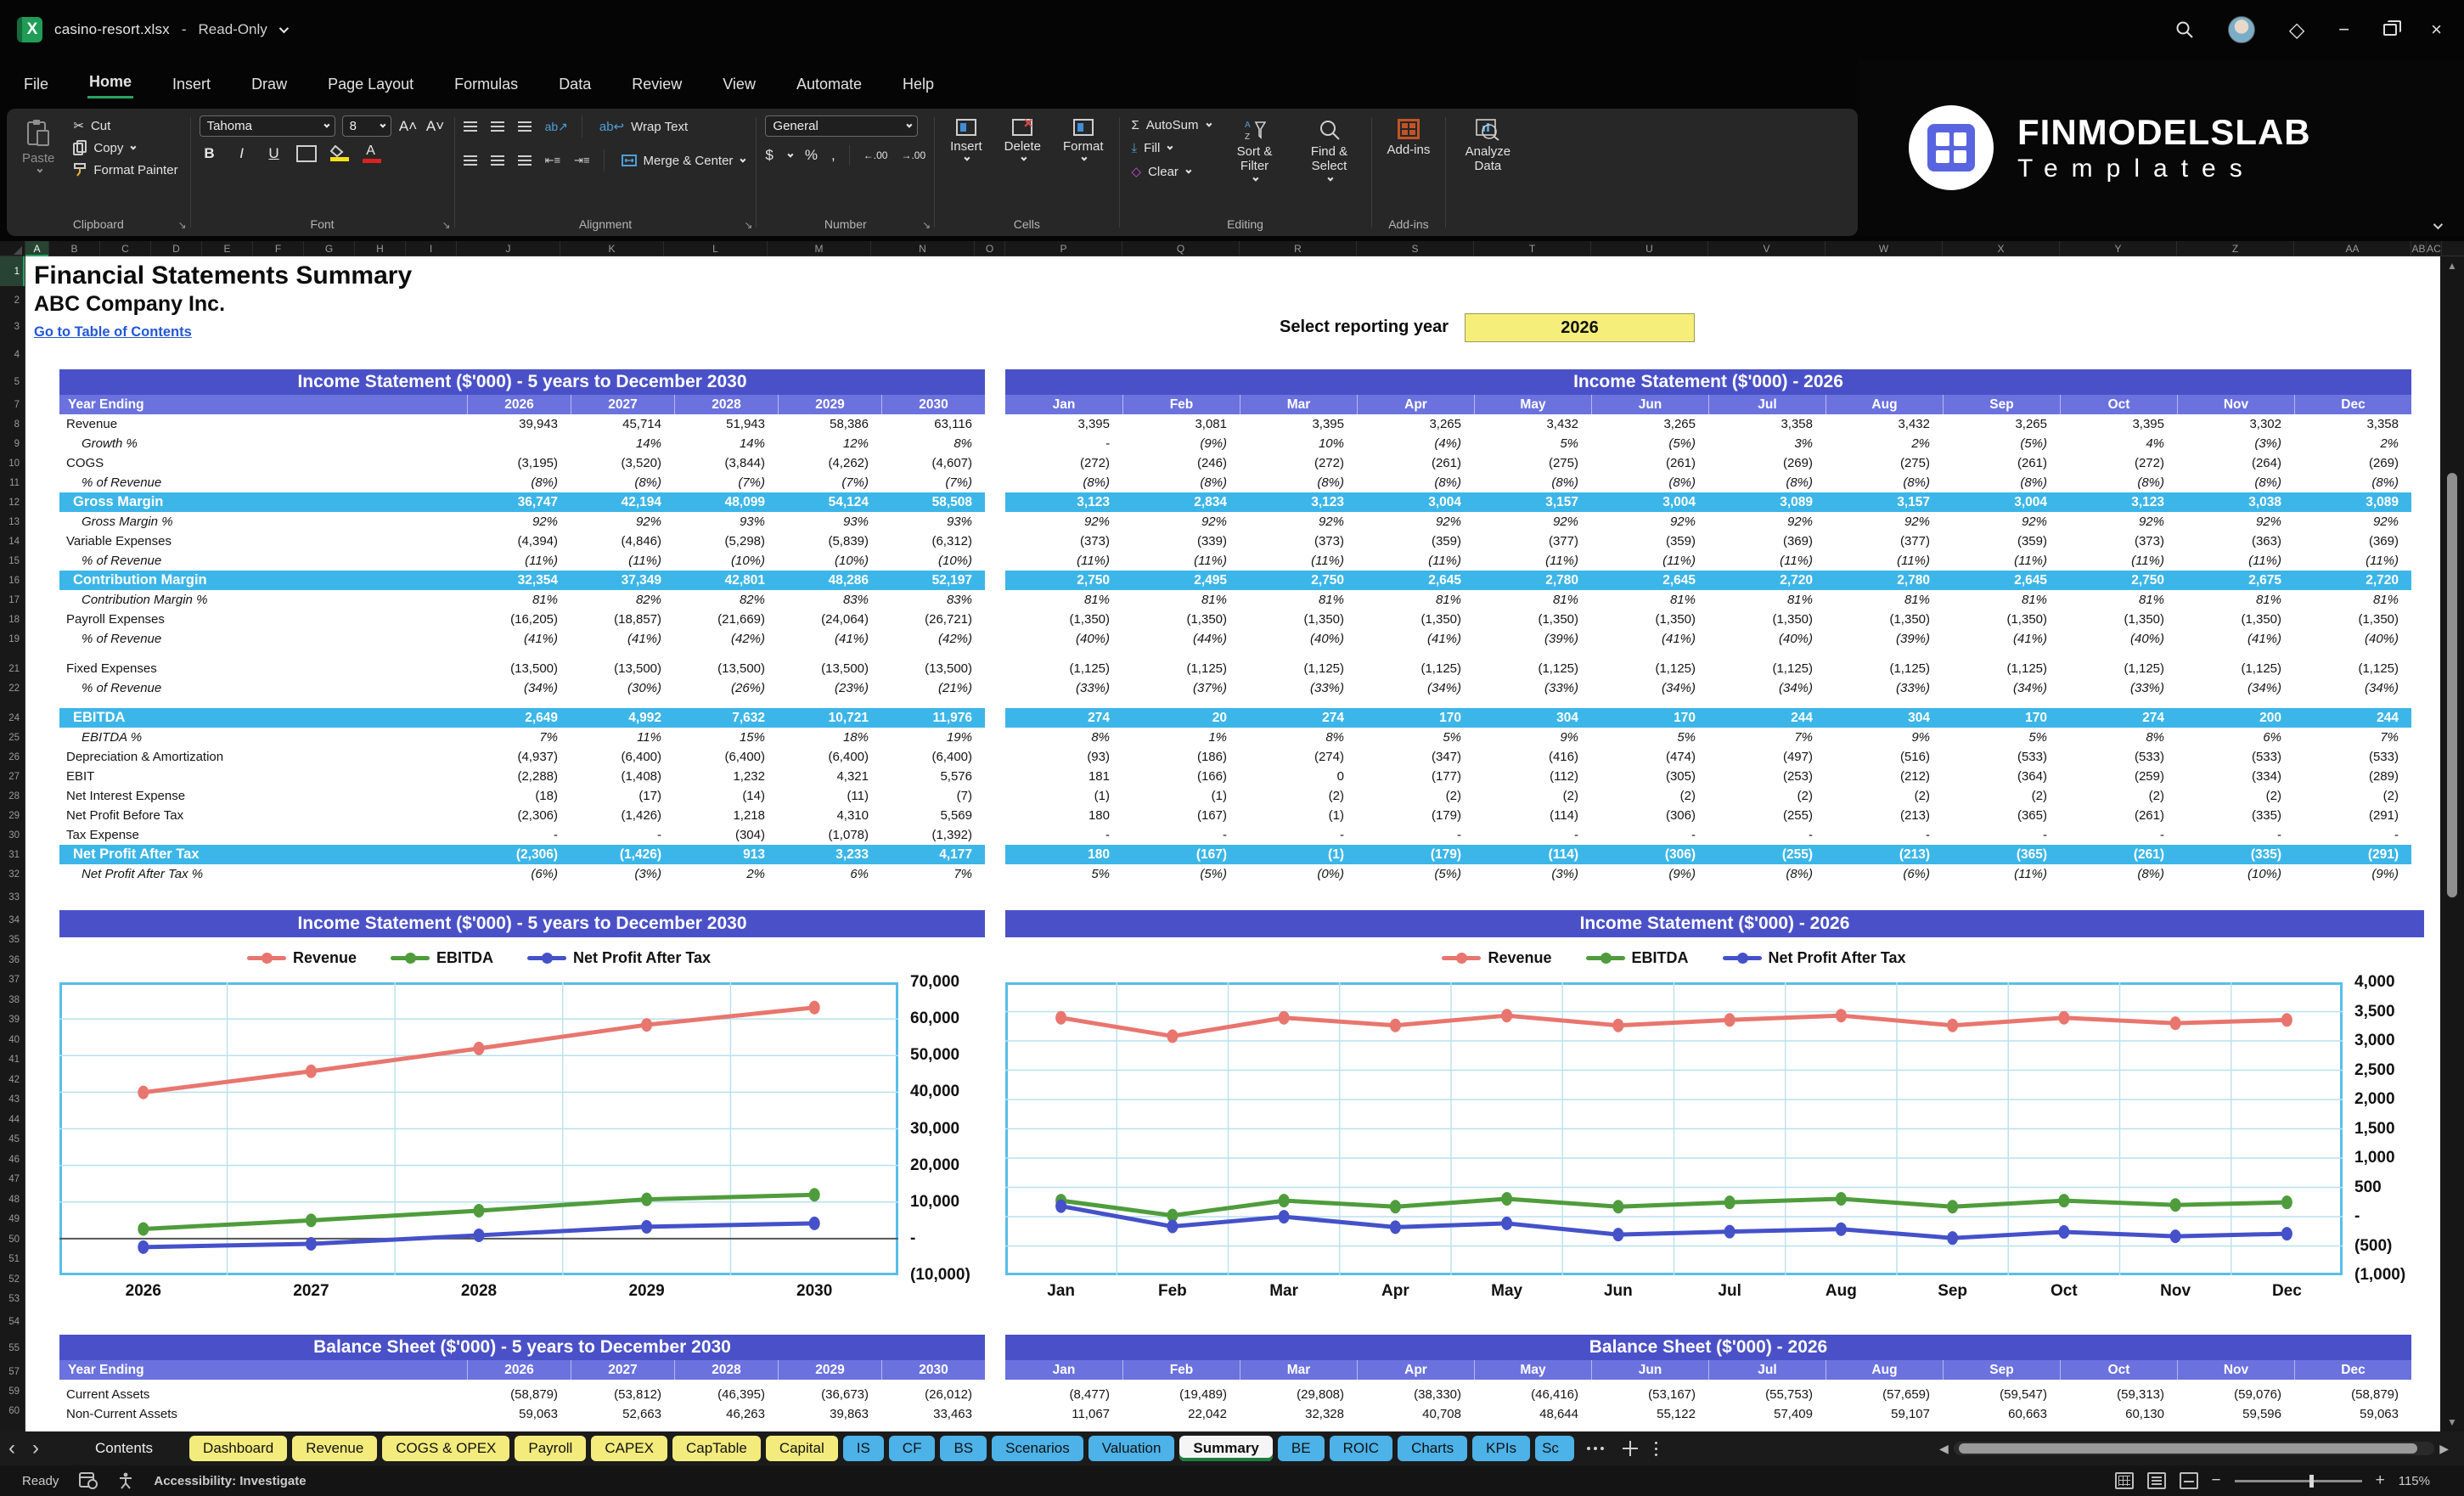  I want to click on table-cell: (3,844), so click(726, 463).